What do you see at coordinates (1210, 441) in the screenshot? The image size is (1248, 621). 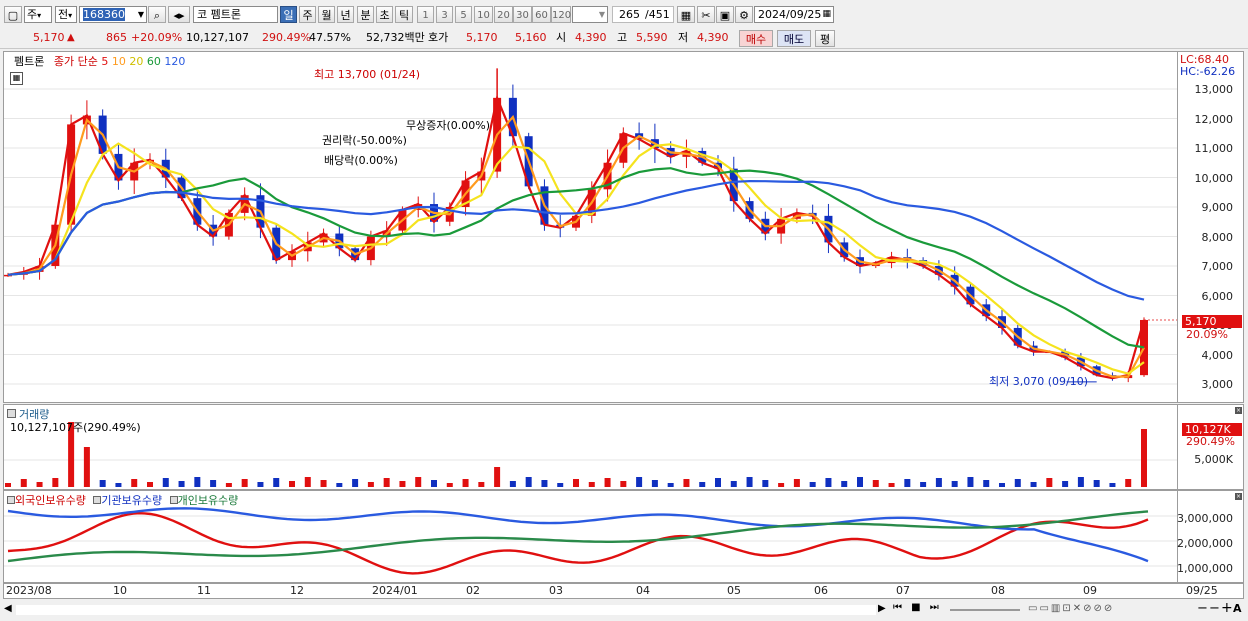 I see `volume-current-pct: 290.49%` at bounding box center [1210, 441].